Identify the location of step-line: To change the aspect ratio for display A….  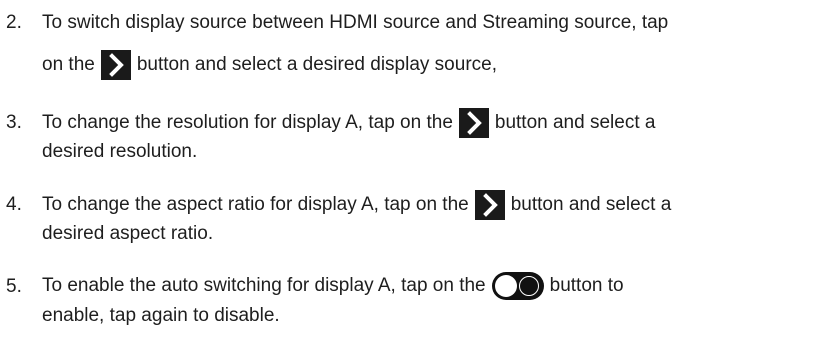
(356, 205).